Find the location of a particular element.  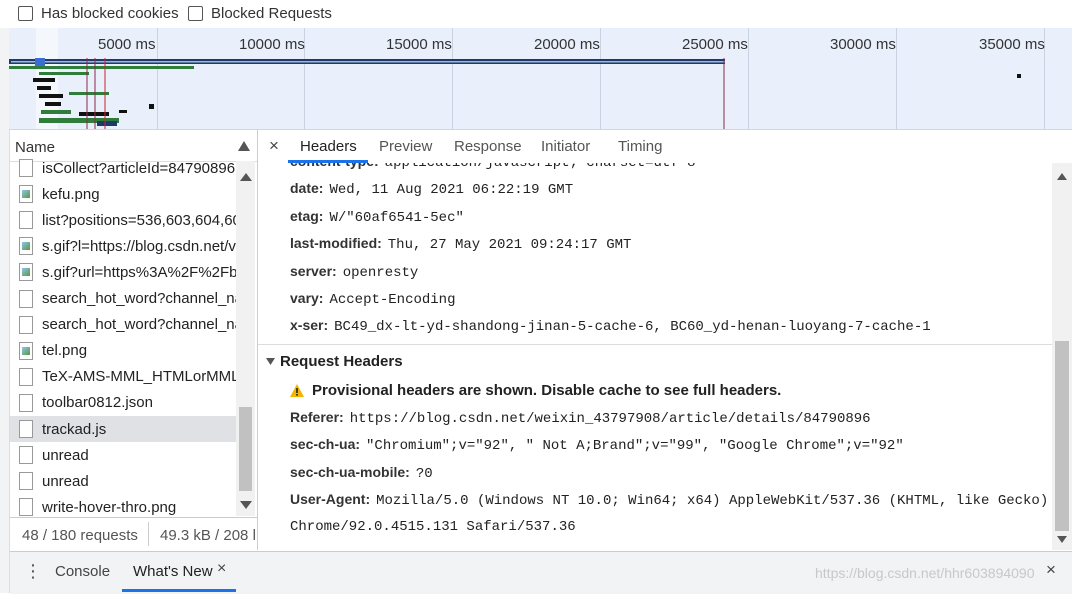

request-row: isCollect?articleId=84790896 is located at coordinates (123, 168).